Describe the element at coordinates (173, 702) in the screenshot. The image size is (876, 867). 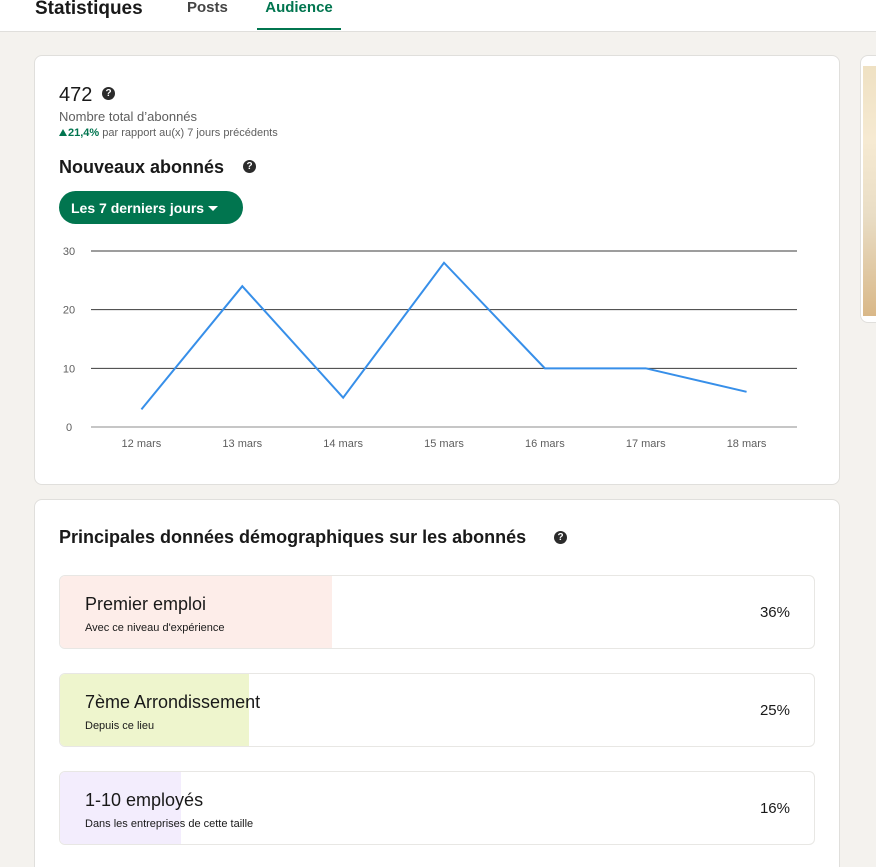
I see `demographic-label: 7ème Arrondissement` at that location.